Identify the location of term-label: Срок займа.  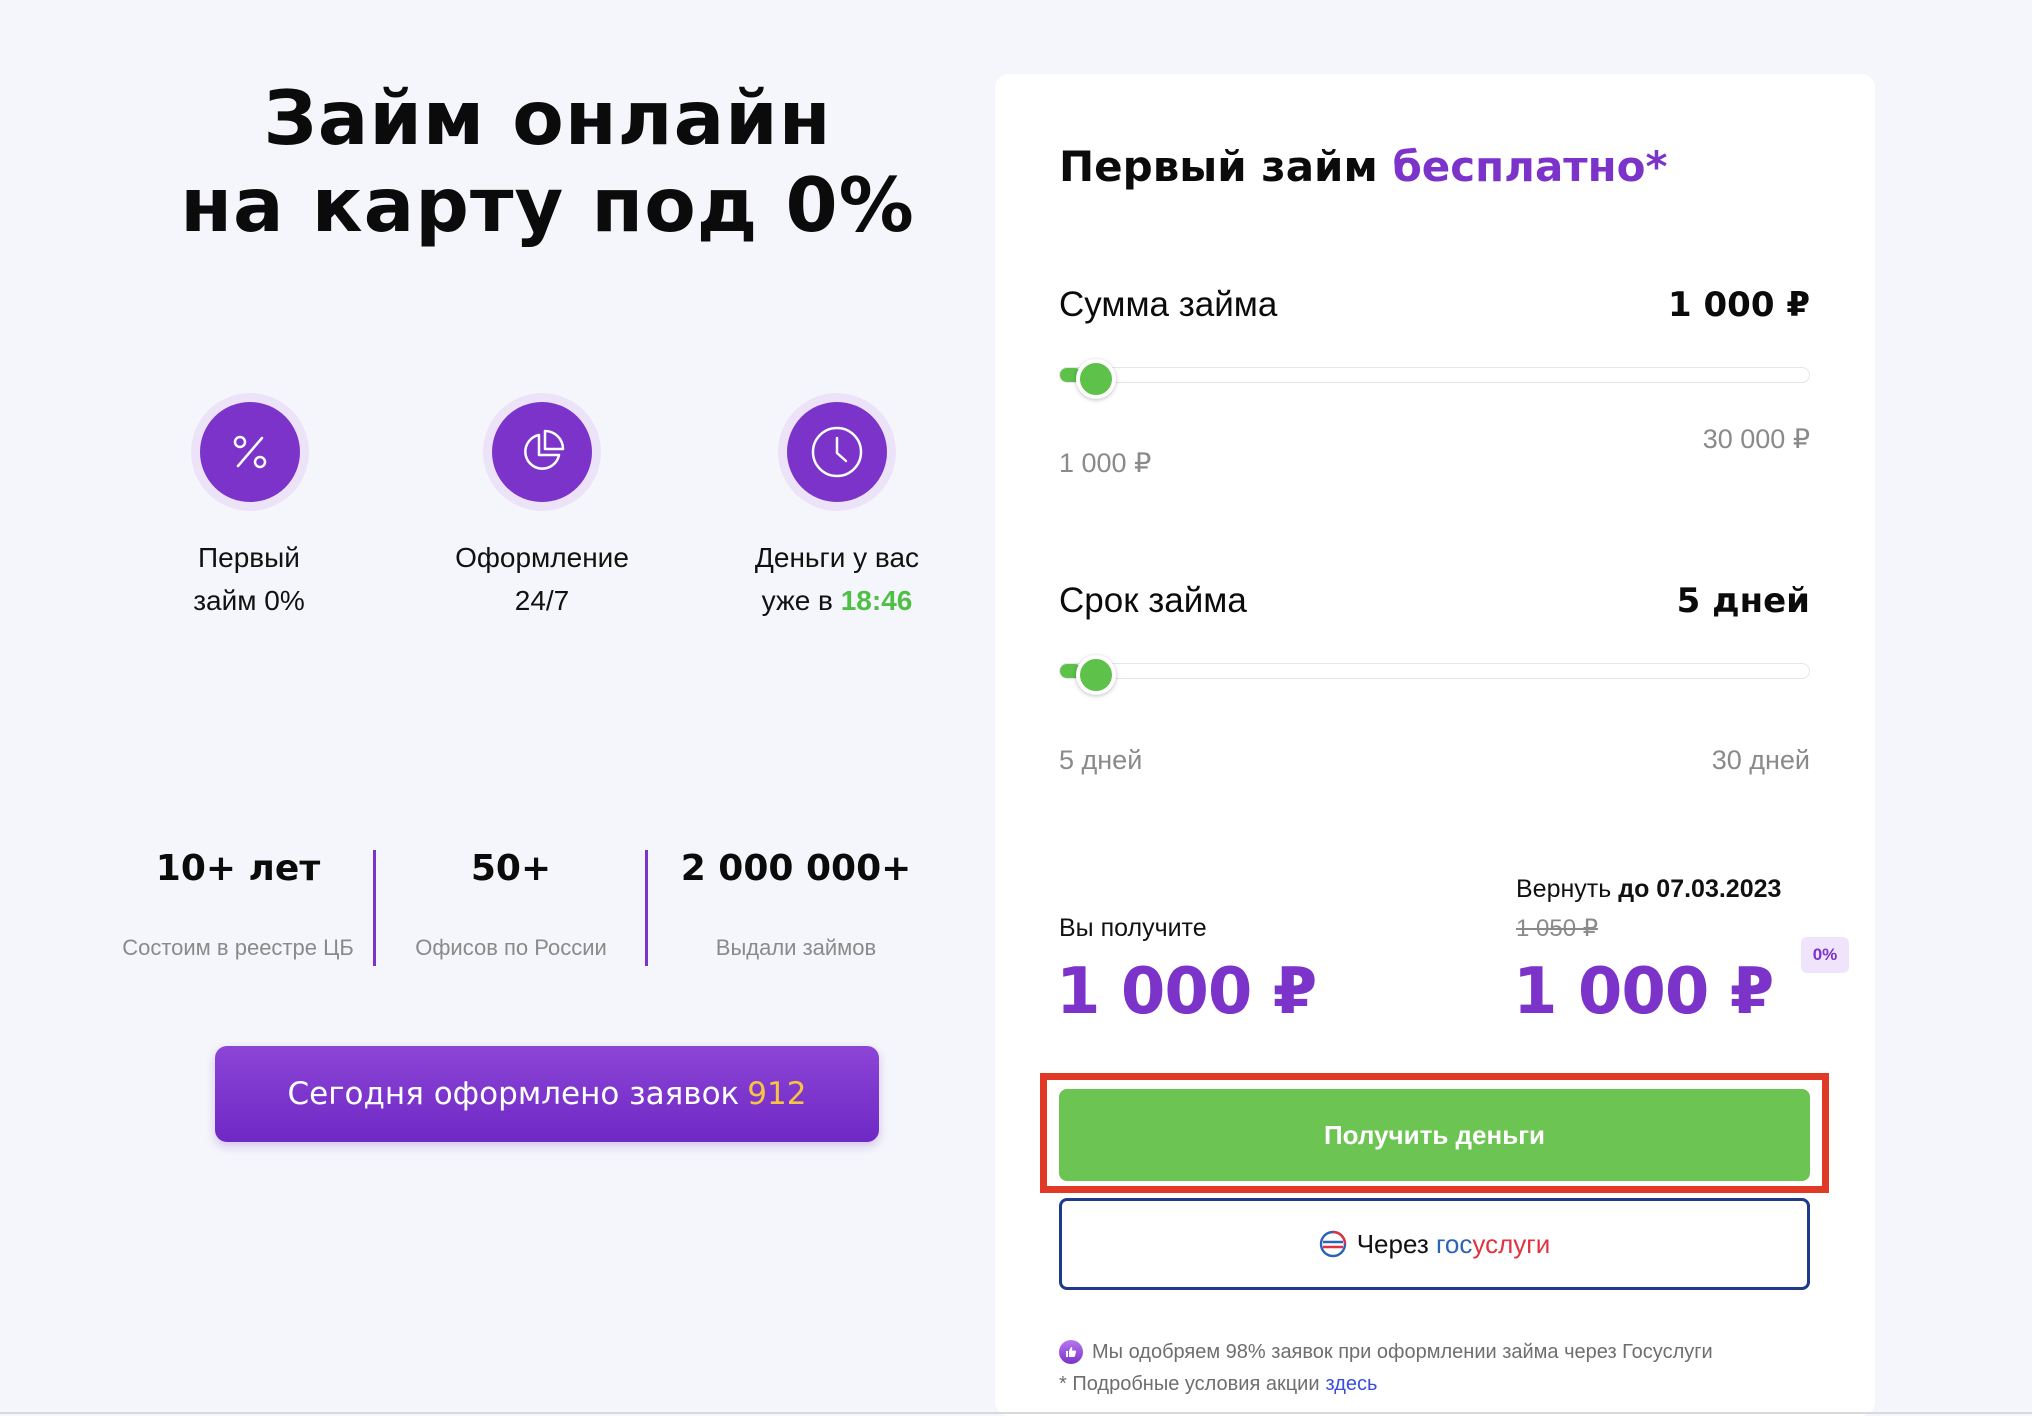
(1153, 600).